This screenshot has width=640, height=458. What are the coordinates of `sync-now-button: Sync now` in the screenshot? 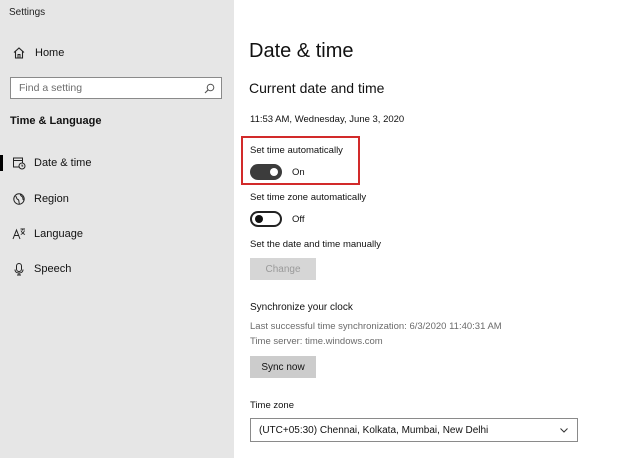 It's located at (283, 367).